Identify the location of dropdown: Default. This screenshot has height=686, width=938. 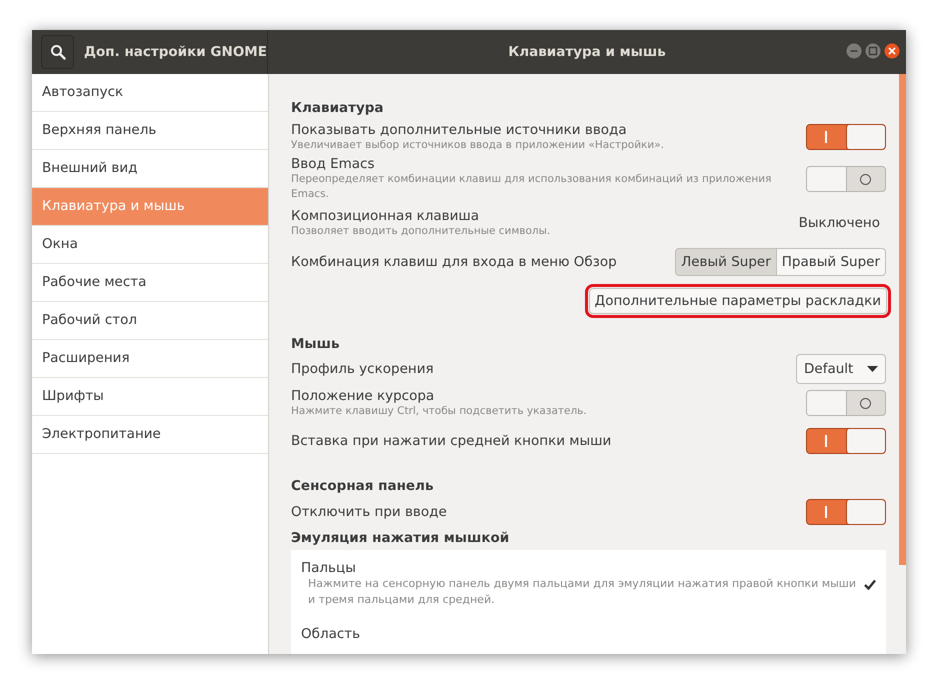
(841, 369).